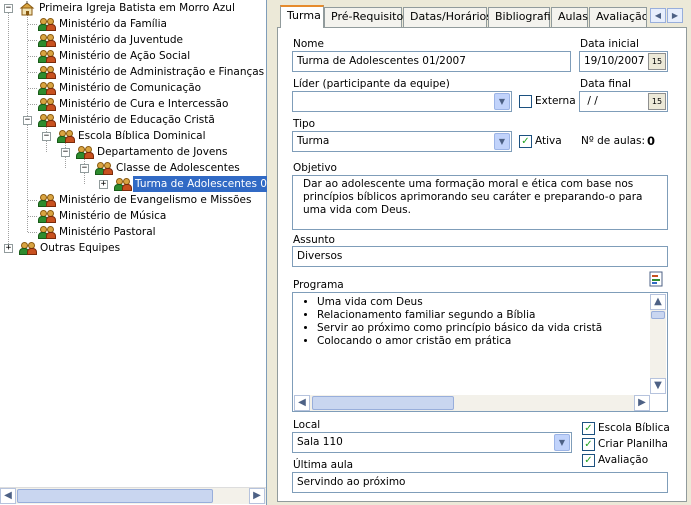 This screenshot has width=691, height=505. Describe the element at coordinates (588, 460) in the screenshot. I see `avaliacao-checkbox: ✓` at that location.